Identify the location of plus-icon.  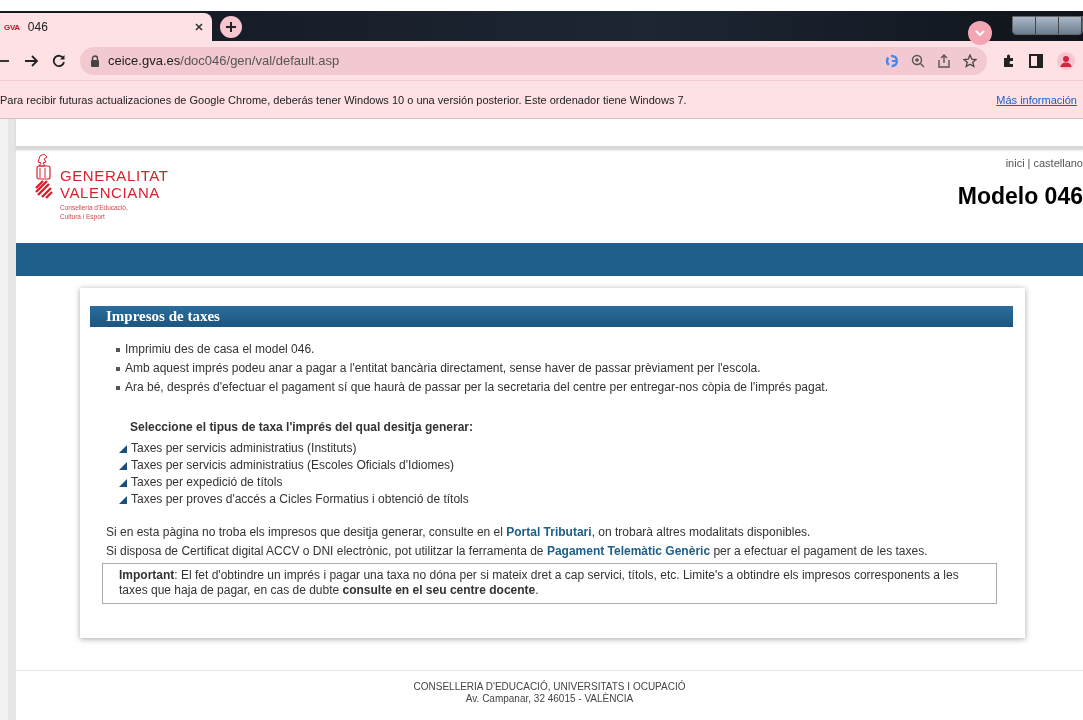
(231, 27).